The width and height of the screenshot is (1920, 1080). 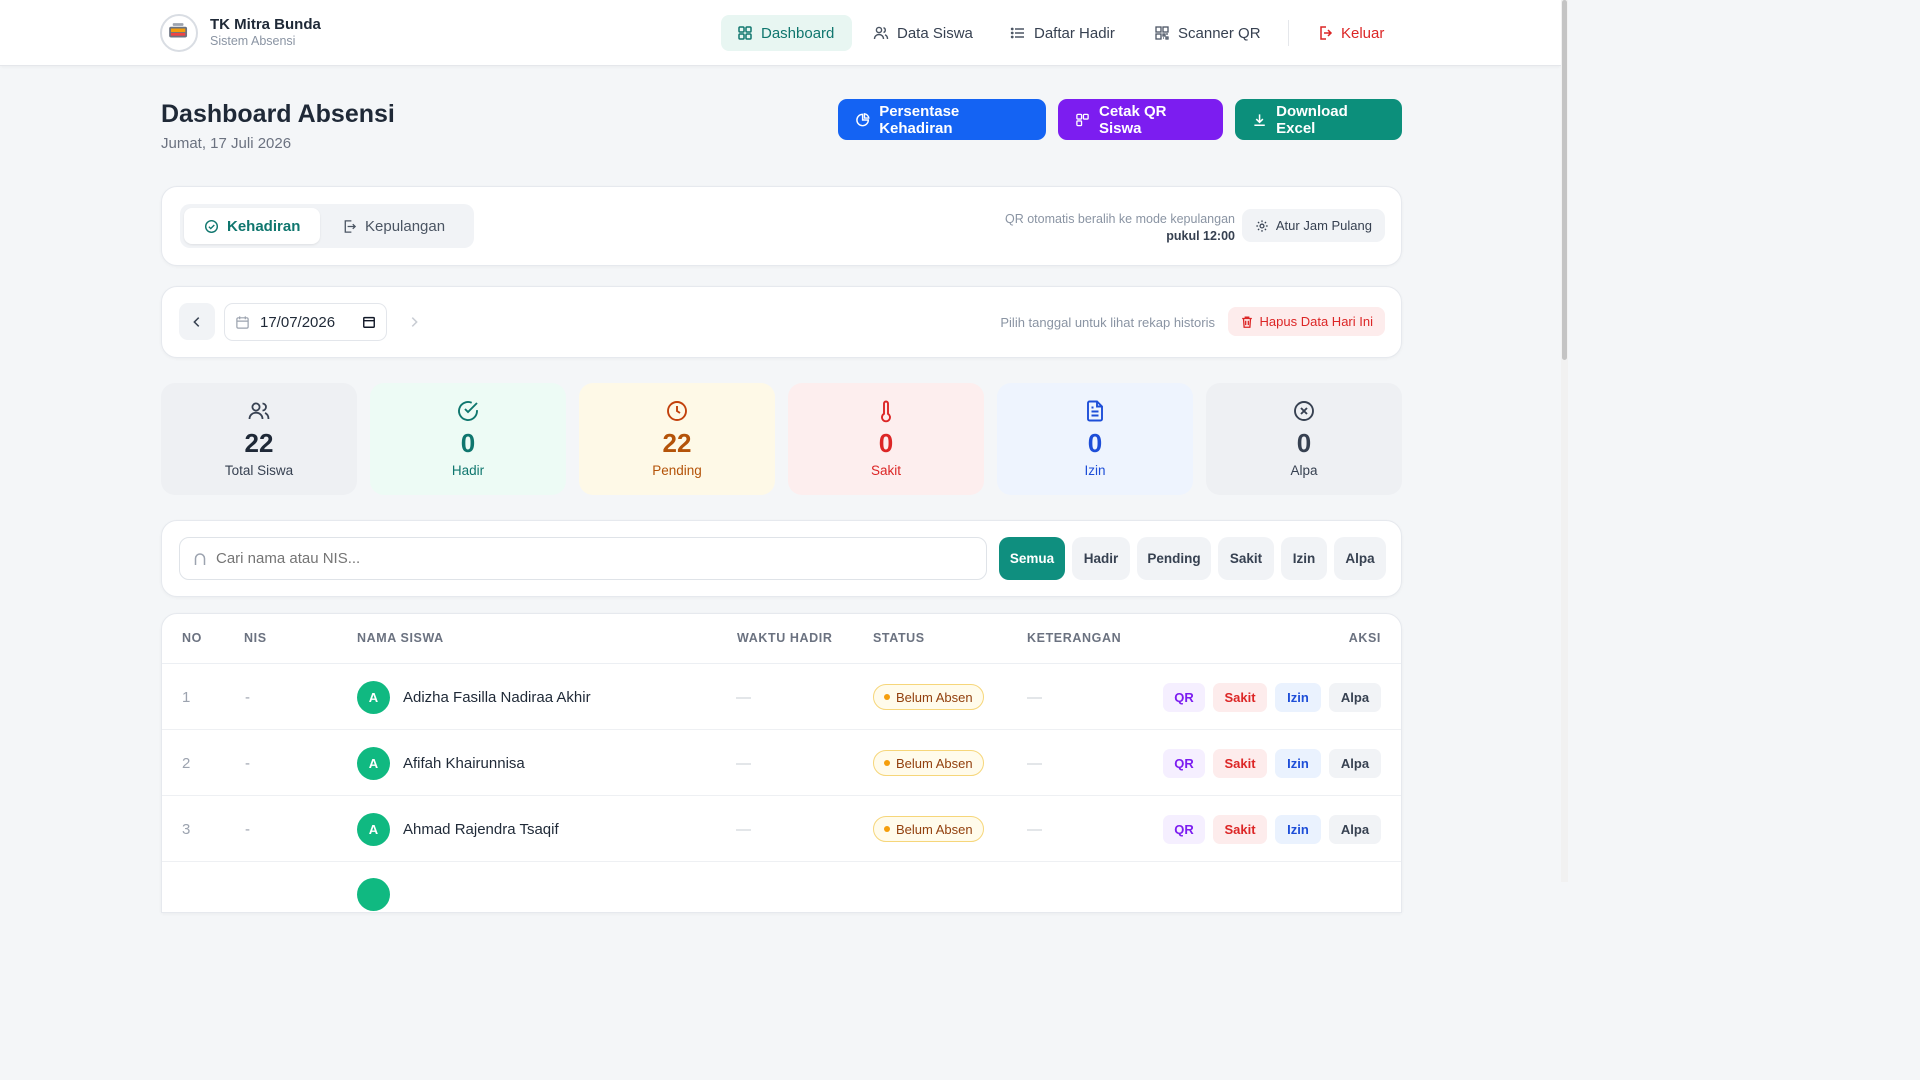 I want to click on nav-daftar-hadir: Daftar Hadir, so click(x=1062, y=33).